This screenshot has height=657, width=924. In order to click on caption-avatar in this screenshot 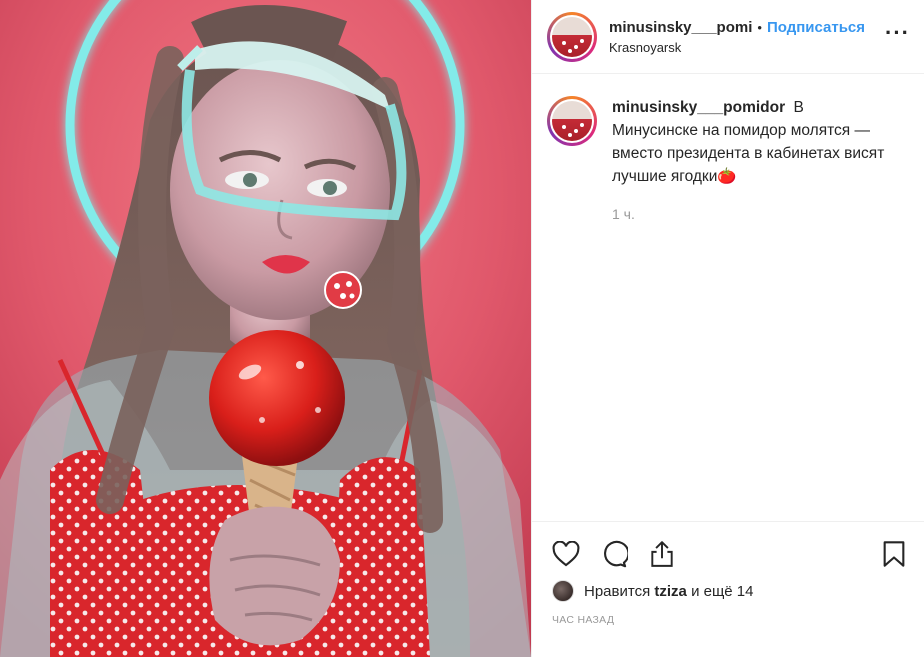, I will do `click(572, 121)`.